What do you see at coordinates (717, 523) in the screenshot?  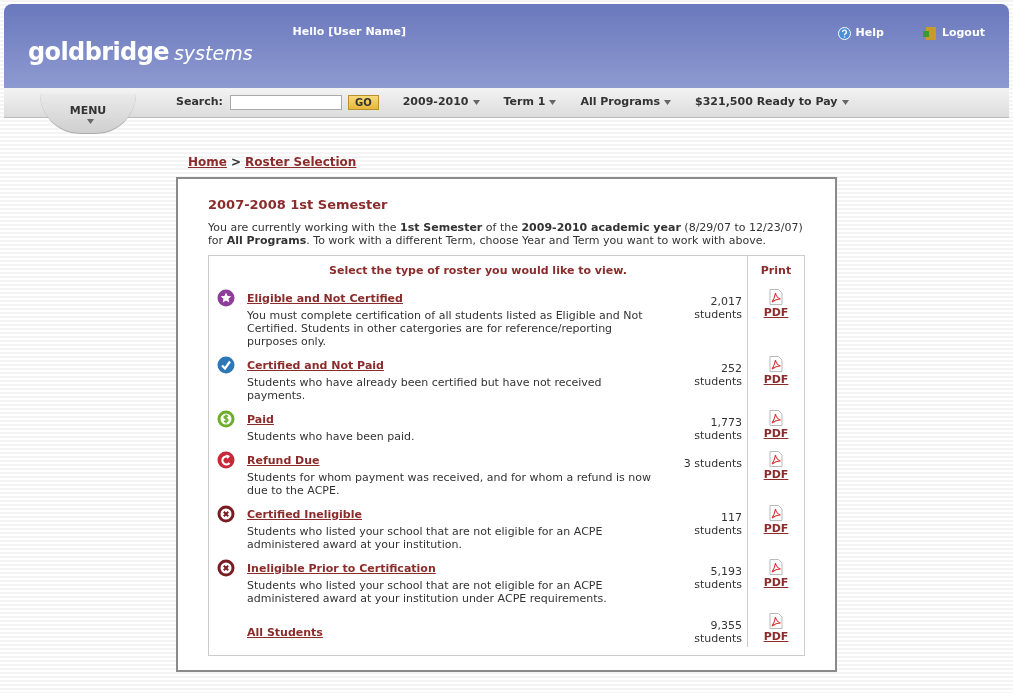 I see `student-count: 117 students` at bounding box center [717, 523].